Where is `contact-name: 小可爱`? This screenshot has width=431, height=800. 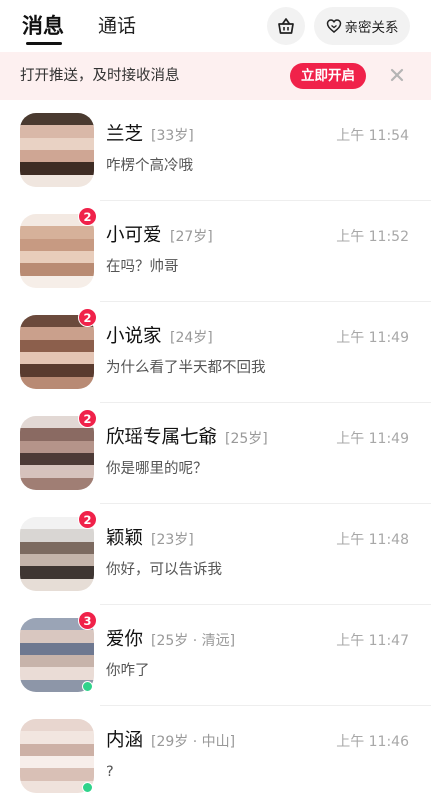
contact-name: 小可爱 is located at coordinates (134, 235).